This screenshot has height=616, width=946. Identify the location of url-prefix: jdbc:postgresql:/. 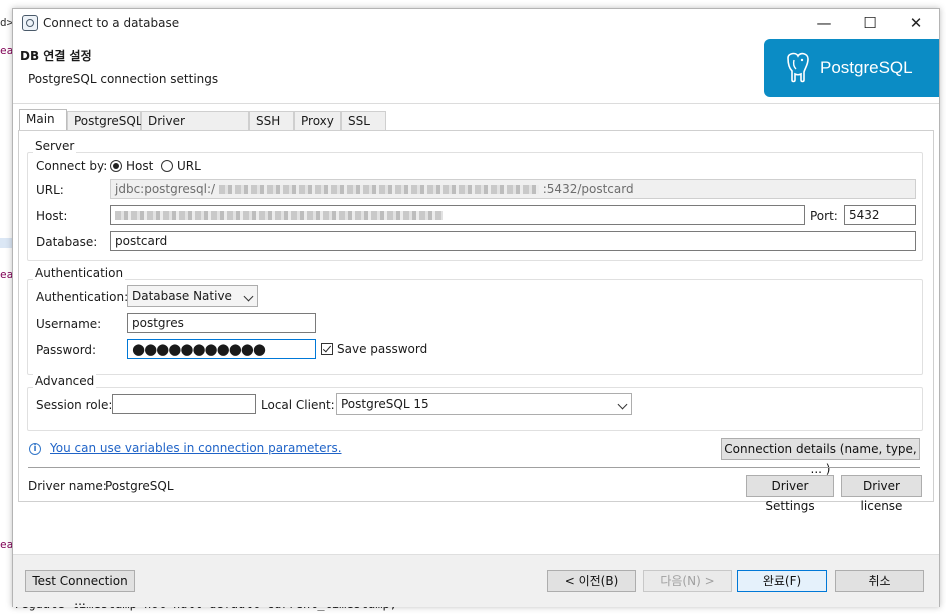
(165, 189).